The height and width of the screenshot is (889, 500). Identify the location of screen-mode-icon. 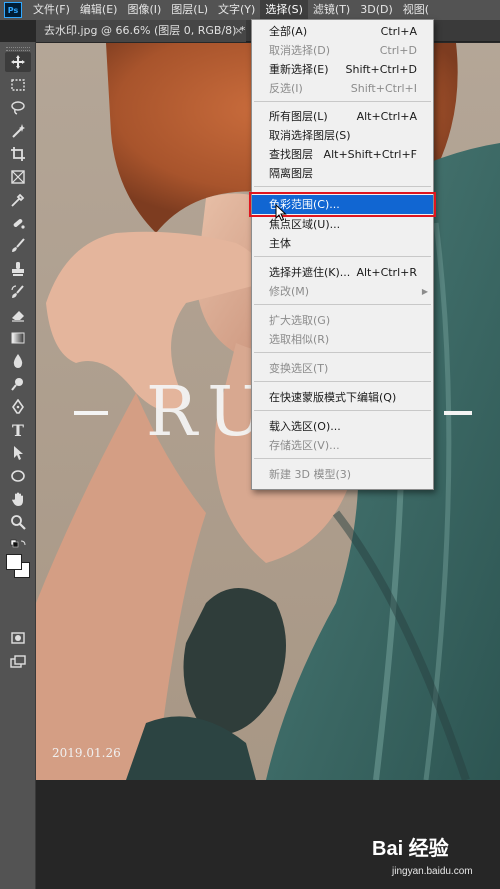
(18, 662).